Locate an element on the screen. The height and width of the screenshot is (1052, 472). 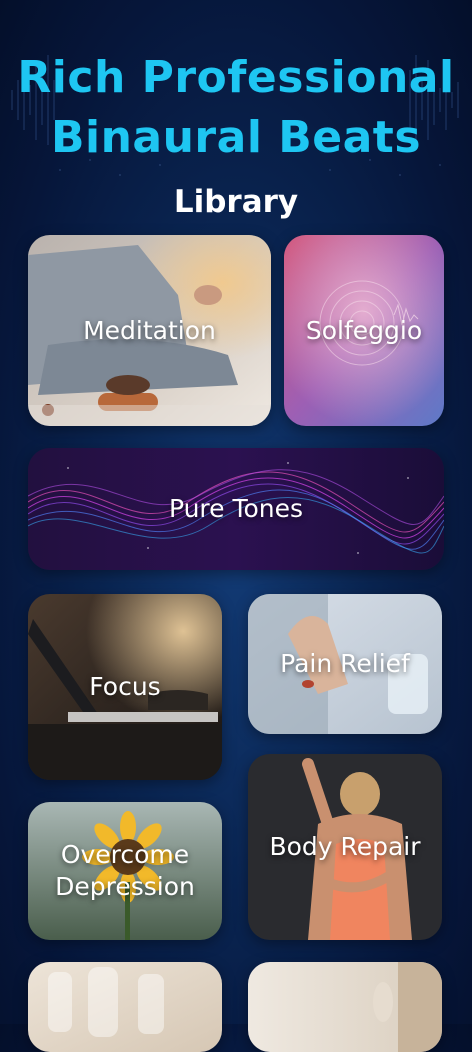
library-card-body-repair: Body Repair is located at coordinates (345, 847).